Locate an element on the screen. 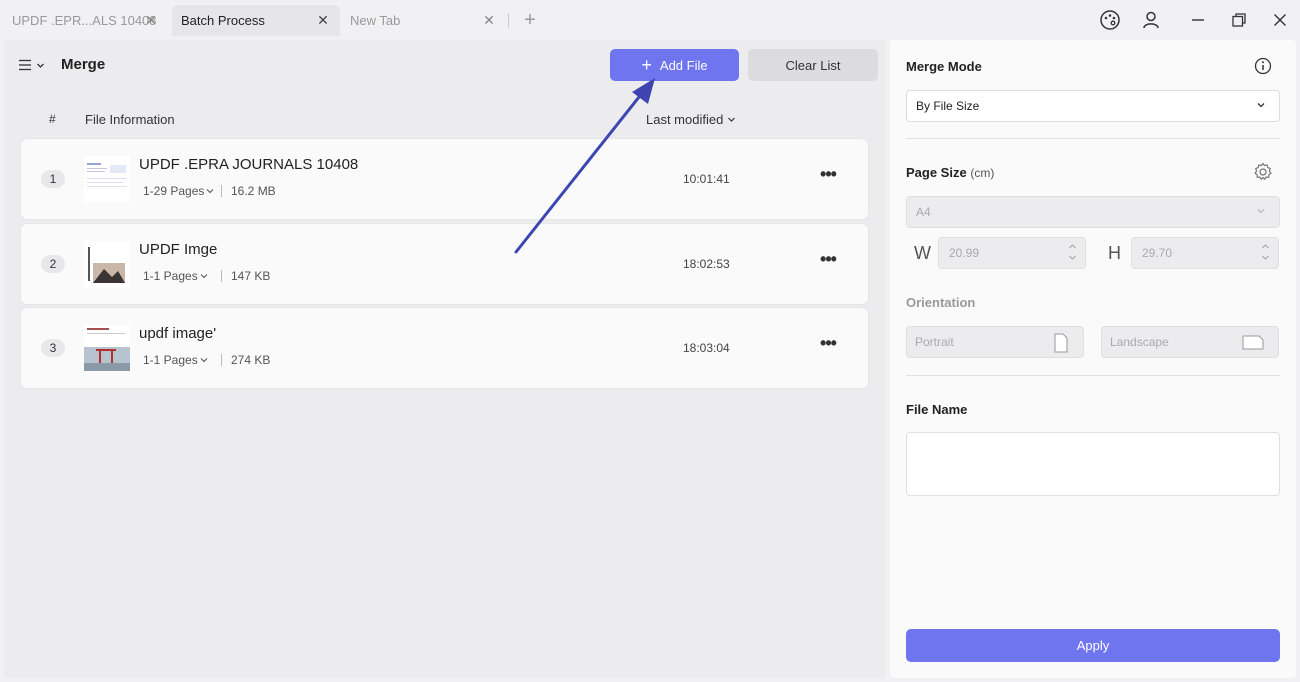  portrait-label: Portrait is located at coordinates (934, 342).